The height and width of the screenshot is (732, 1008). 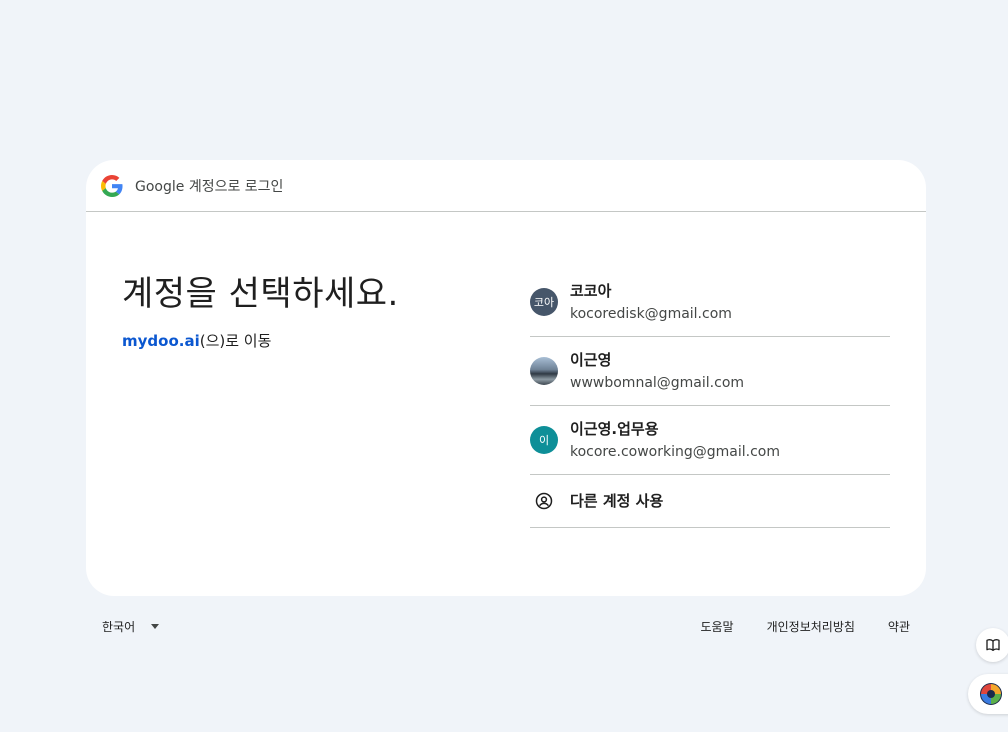 I want to click on account-email: kocore.coworking@gmail.com, so click(x=675, y=451).